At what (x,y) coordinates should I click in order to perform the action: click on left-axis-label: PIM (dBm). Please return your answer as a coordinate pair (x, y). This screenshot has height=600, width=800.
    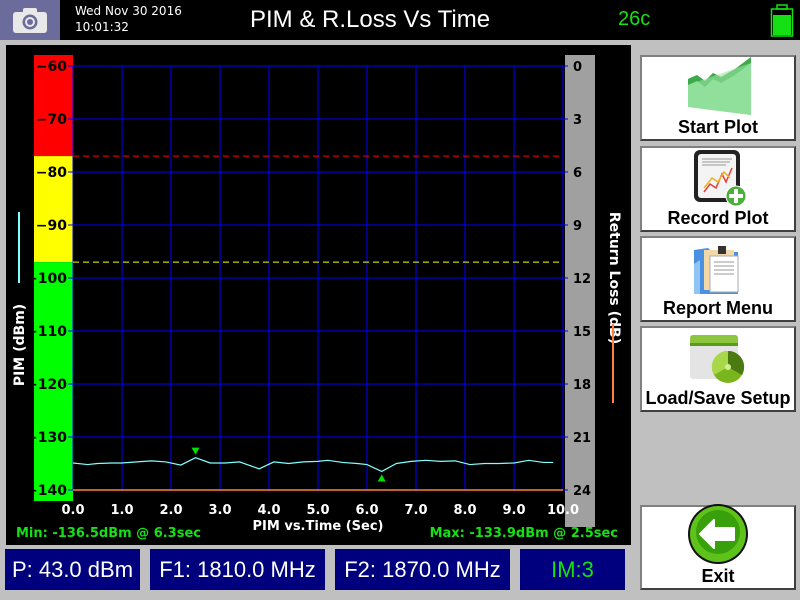
    Looking at the image, I should click on (20, 345).